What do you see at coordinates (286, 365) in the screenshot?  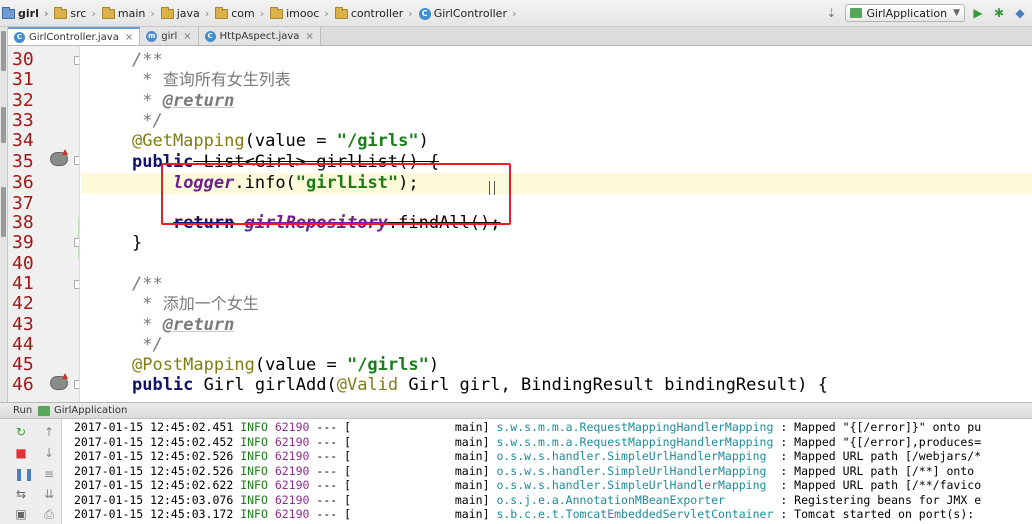 I see `code-line-45: @PostMapping(value = "/girls")` at bounding box center [286, 365].